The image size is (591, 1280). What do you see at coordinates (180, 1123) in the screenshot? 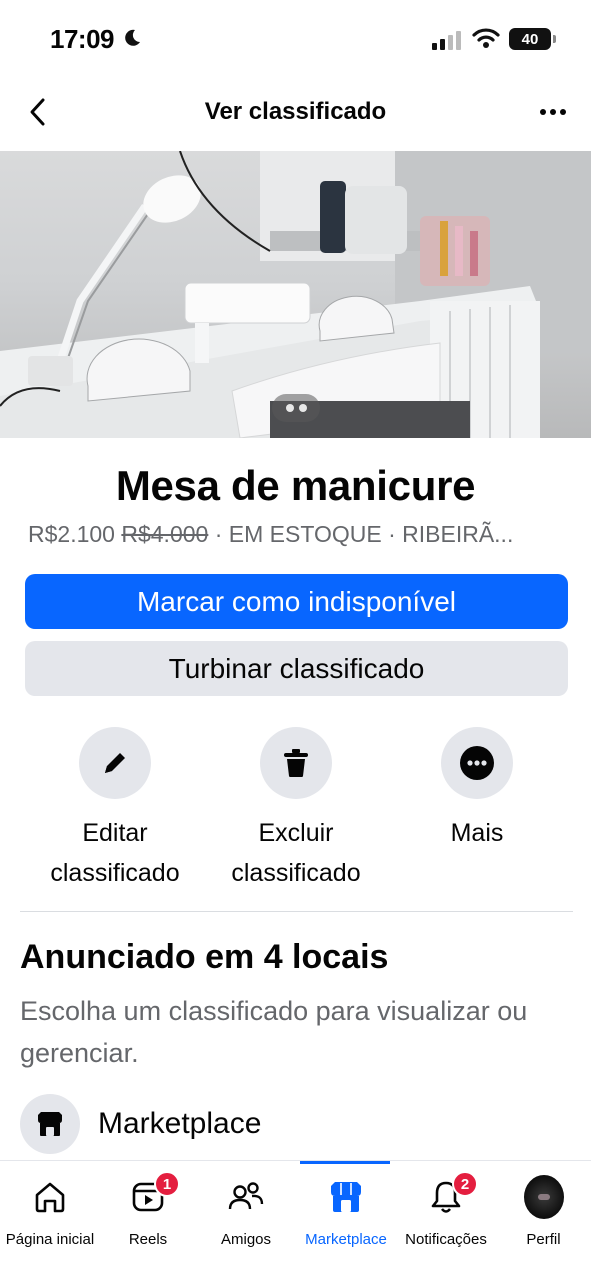
I see `location-label: Marketplace` at bounding box center [180, 1123].